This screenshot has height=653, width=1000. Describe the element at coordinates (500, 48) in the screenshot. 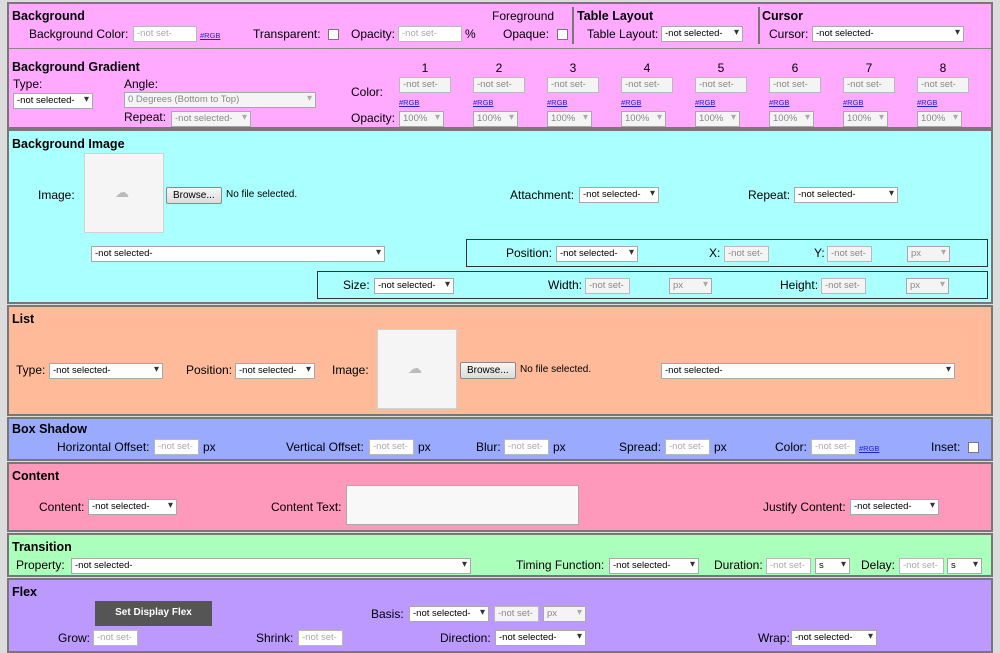

I see `section-divider` at that location.